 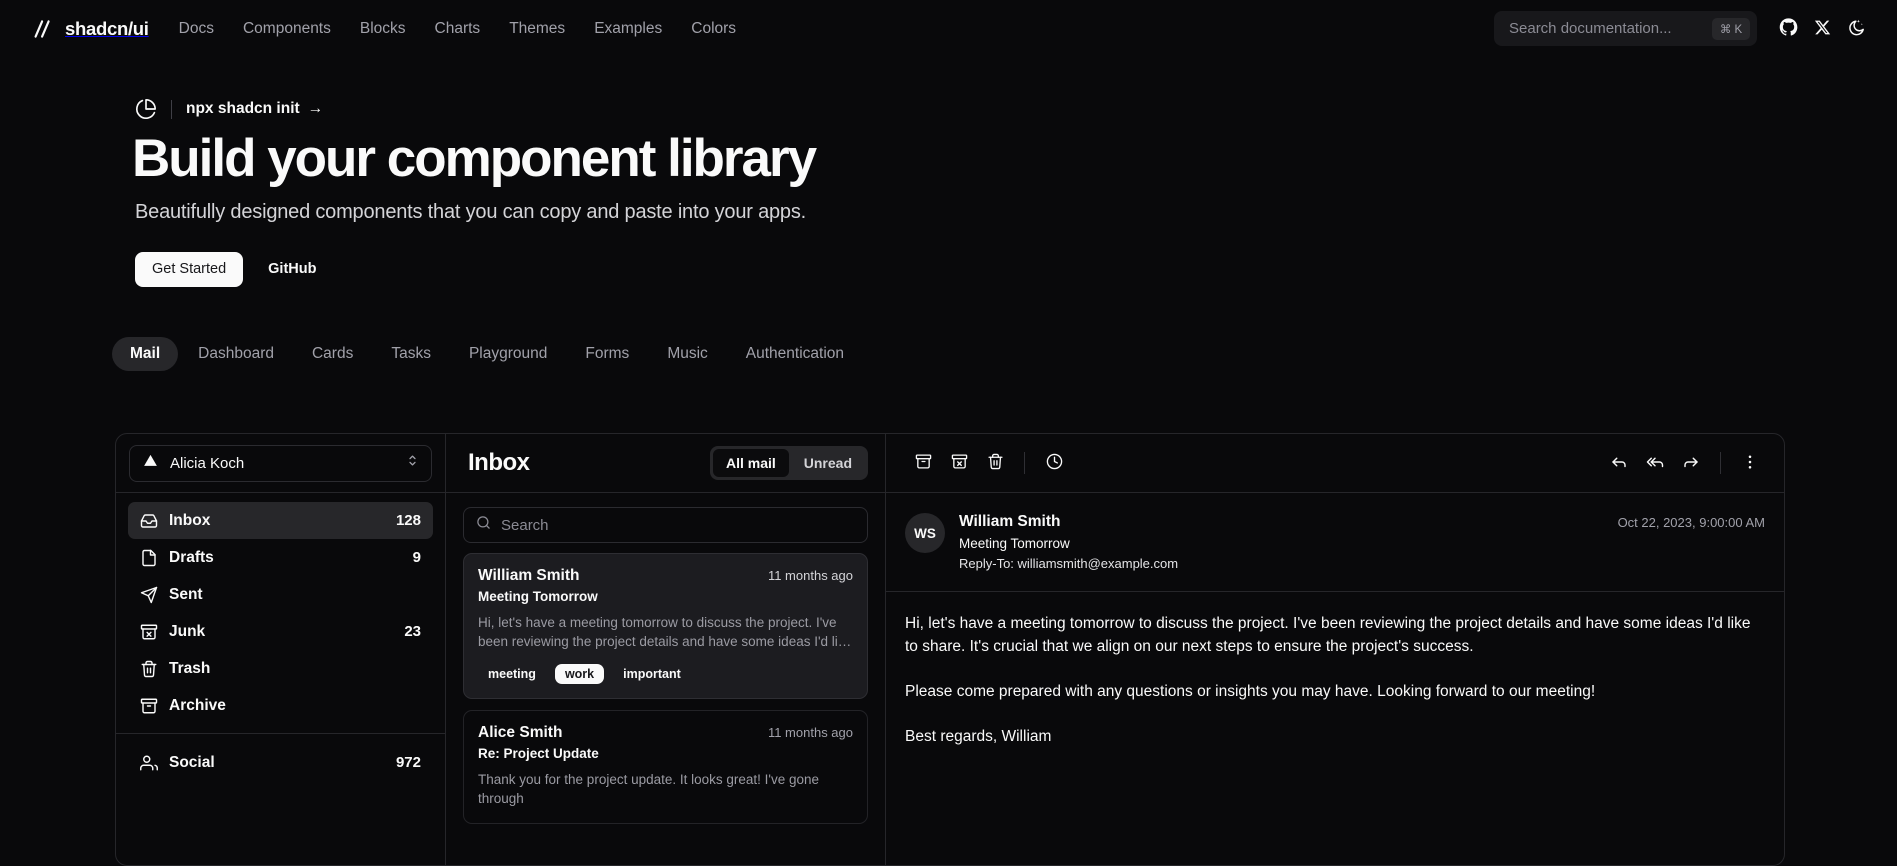 I want to click on badge-meeting: meeting, so click(x=512, y=674).